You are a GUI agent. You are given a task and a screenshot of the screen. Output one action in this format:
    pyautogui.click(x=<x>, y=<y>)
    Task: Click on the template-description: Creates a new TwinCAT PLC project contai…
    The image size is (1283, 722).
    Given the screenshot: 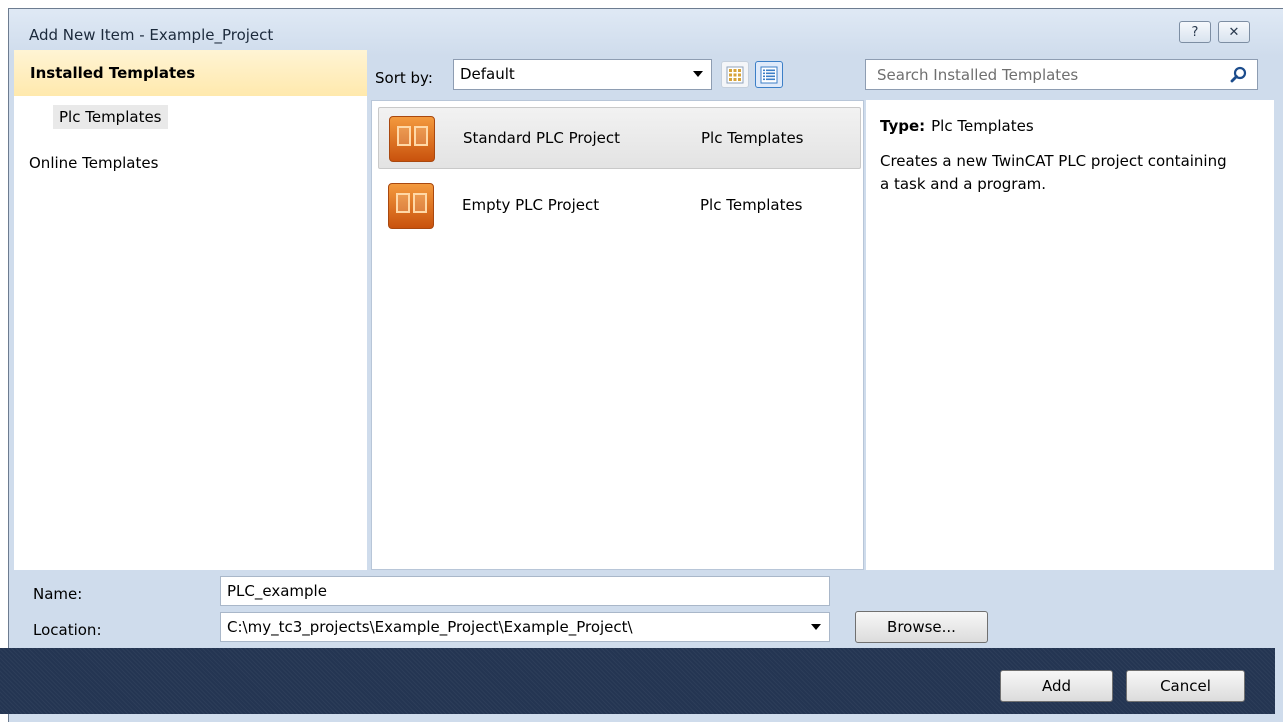 What is the action you would take?
    pyautogui.click(x=1053, y=172)
    